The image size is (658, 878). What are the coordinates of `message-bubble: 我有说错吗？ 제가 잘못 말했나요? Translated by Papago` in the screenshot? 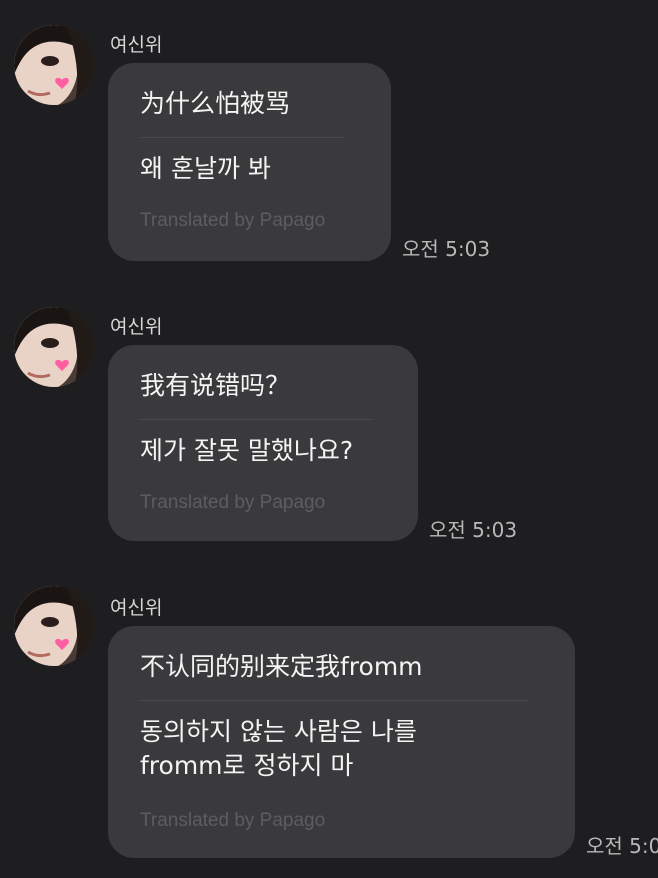 It's located at (263, 443).